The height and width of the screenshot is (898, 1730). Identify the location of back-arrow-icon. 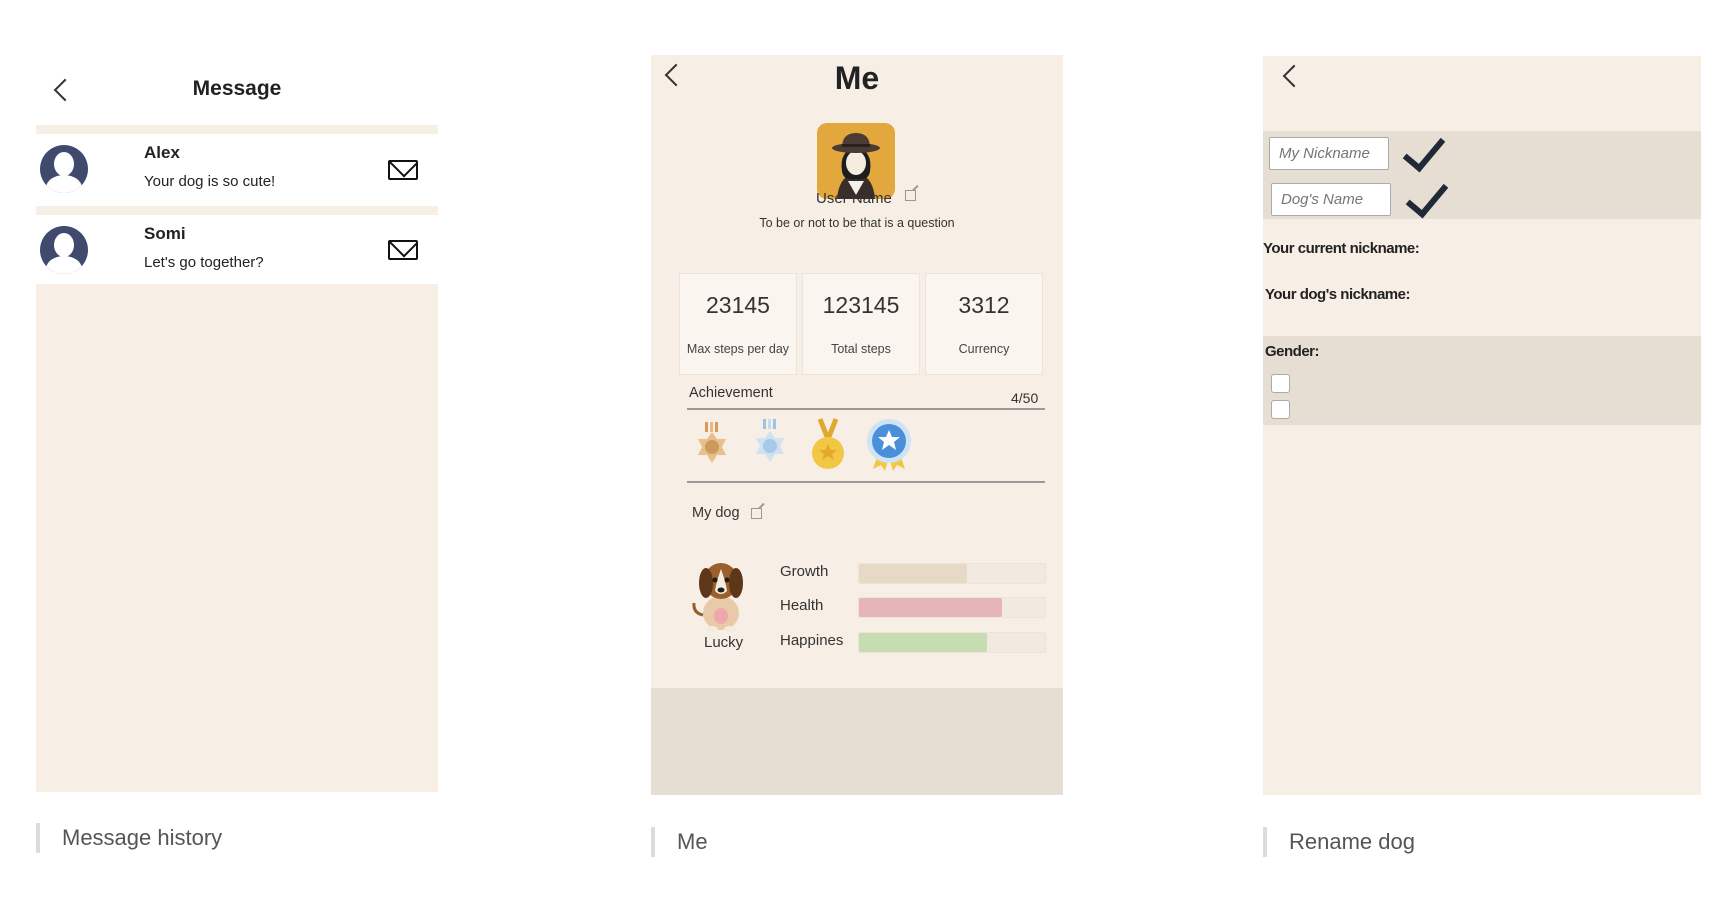
(1294, 76).